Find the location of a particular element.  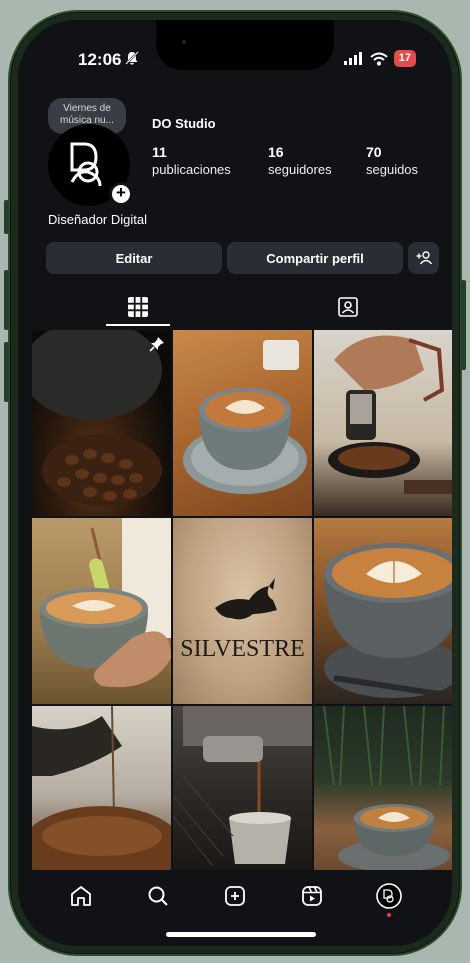

nav-create is located at coordinates (235, 896).